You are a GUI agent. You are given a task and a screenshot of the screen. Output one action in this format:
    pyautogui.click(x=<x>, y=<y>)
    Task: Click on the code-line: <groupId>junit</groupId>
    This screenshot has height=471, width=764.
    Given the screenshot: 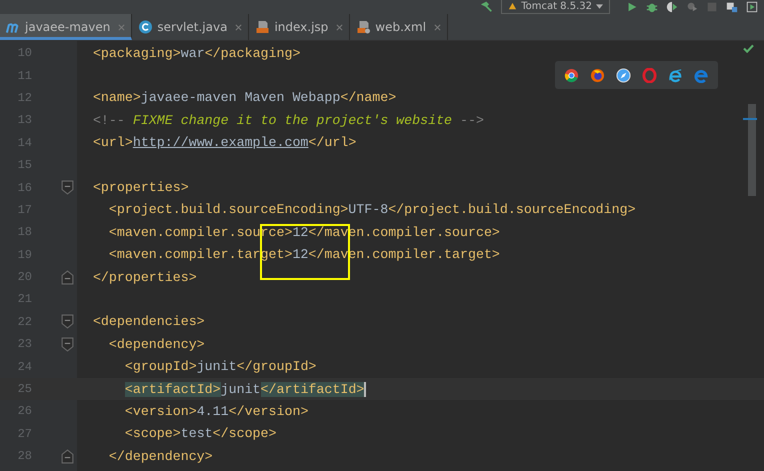 What is the action you would take?
    pyautogui.click(x=220, y=366)
    